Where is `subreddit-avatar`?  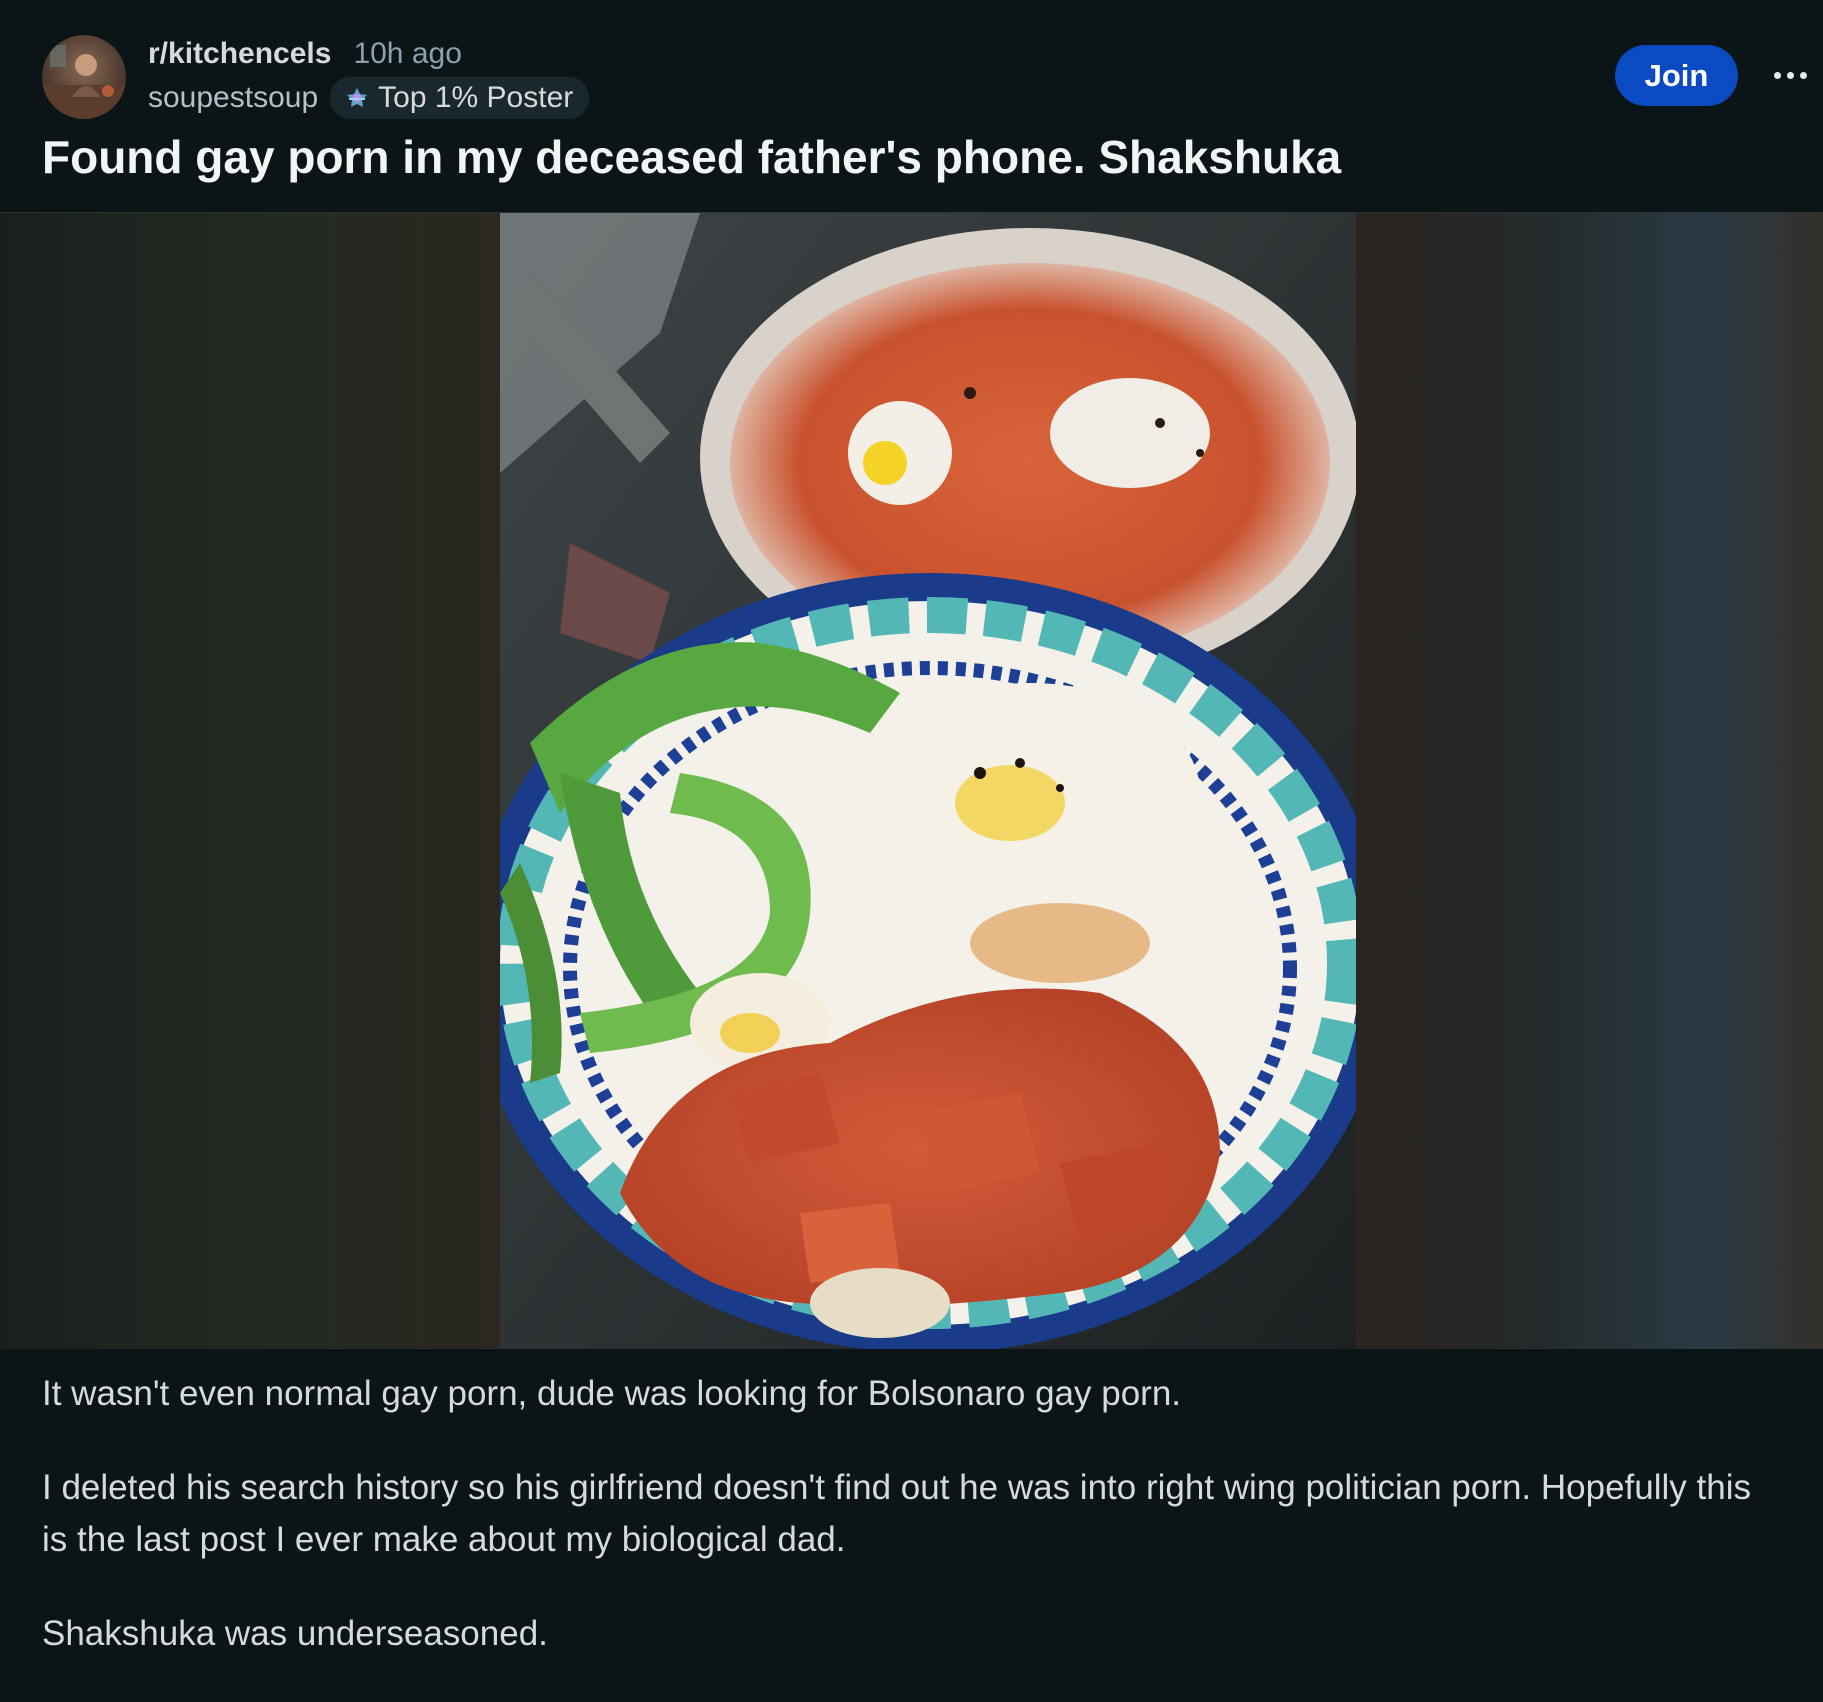
subreddit-avatar is located at coordinates (84, 77).